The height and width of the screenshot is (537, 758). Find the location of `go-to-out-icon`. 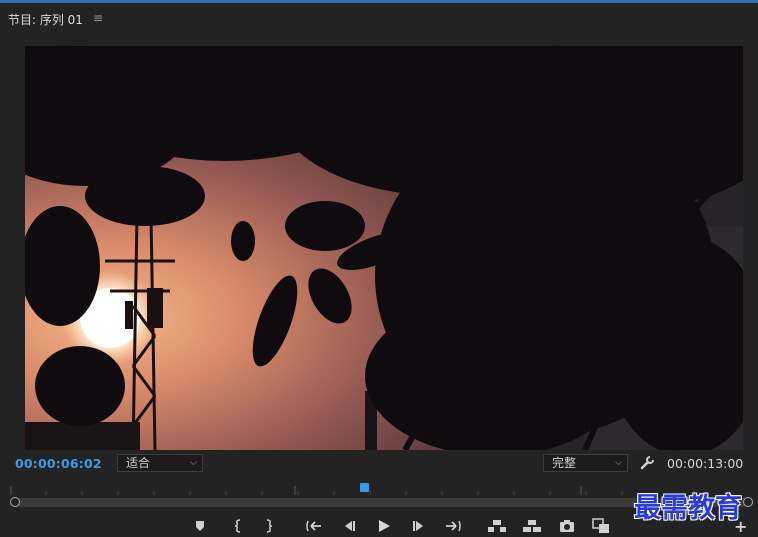

go-to-out-icon is located at coordinates (453, 526).